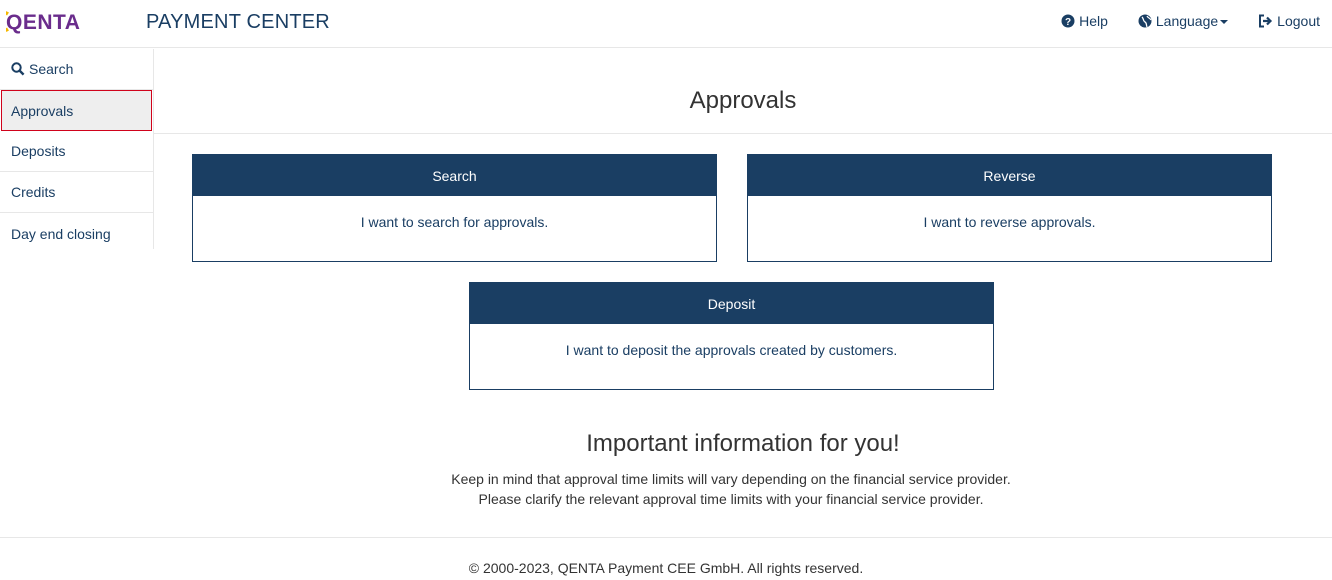  Describe the element at coordinates (76, 69) in the screenshot. I see `sidebar-item-search: Search` at that location.